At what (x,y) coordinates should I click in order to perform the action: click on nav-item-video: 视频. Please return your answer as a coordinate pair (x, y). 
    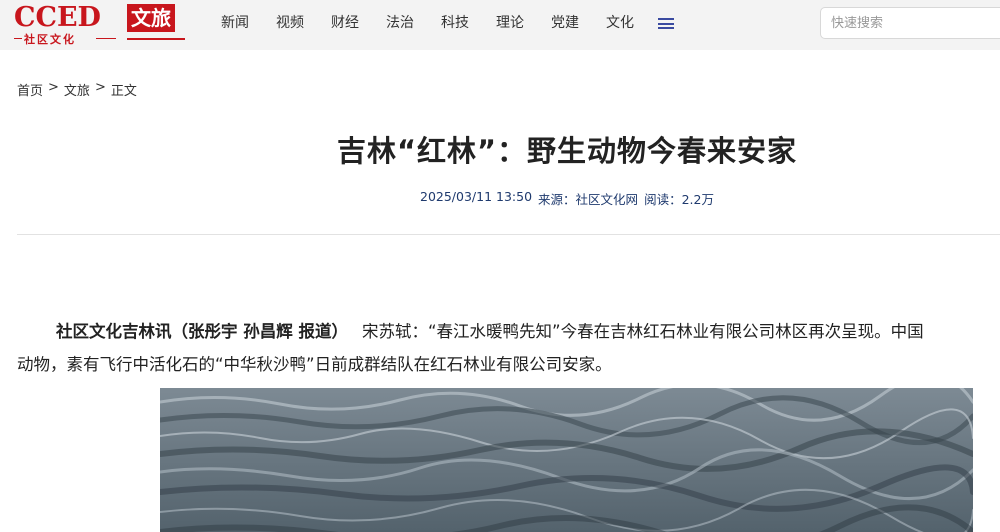
    Looking at the image, I should click on (290, 23).